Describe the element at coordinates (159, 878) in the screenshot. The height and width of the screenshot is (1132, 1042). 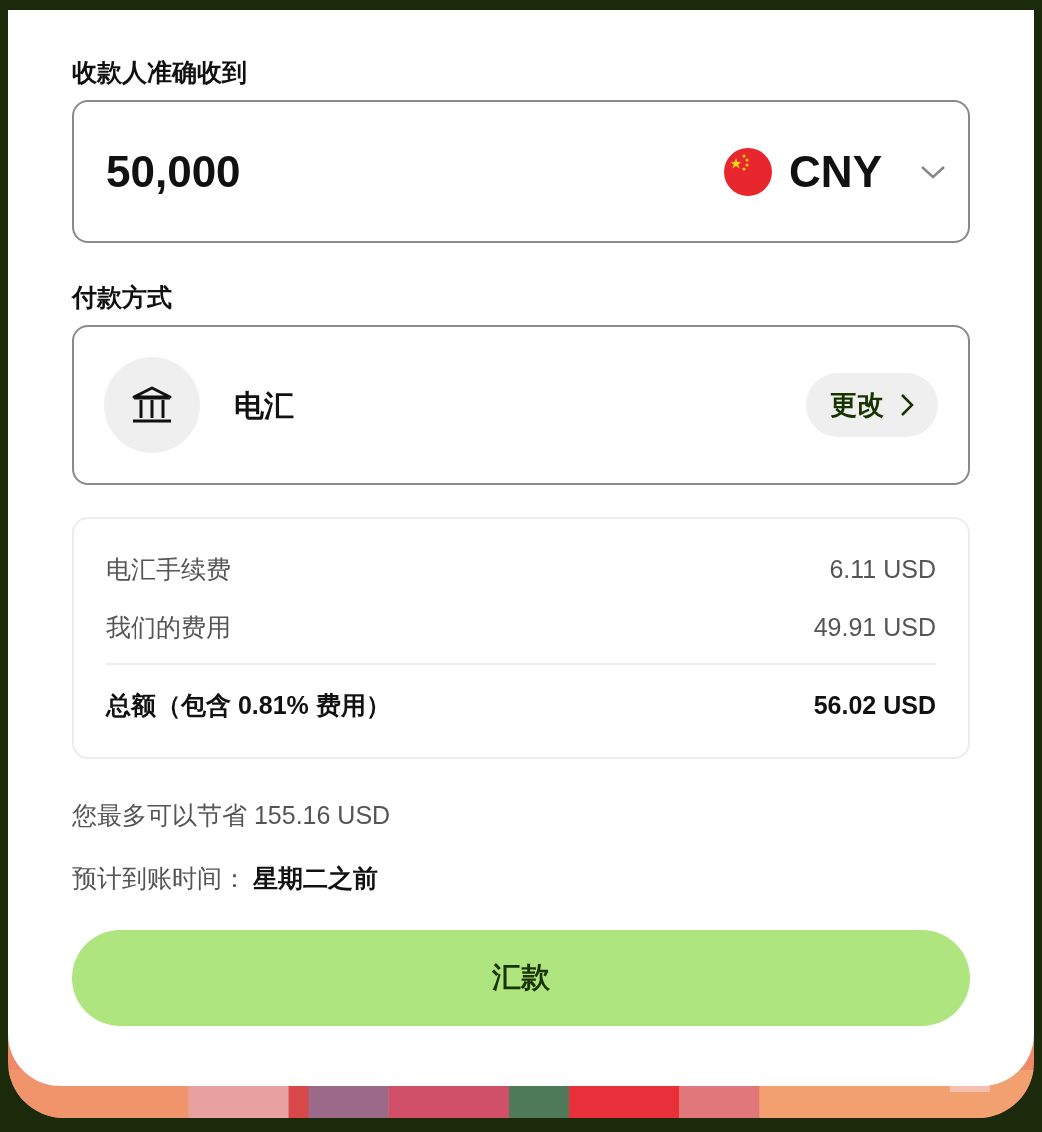
I see `eta-label: 预计到账时间：` at that location.